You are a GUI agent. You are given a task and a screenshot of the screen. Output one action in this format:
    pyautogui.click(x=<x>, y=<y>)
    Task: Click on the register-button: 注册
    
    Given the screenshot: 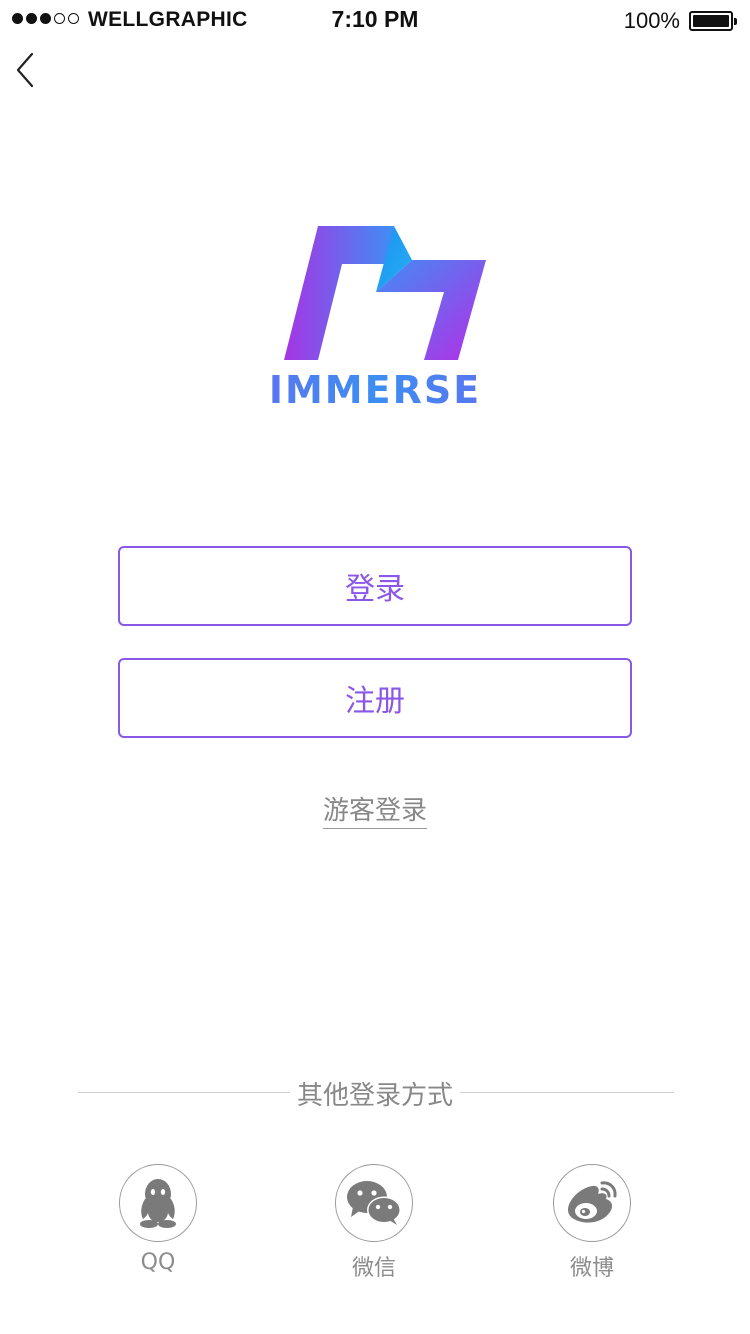 What is the action you would take?
    pyautogui.click(x=375, y=698)
    